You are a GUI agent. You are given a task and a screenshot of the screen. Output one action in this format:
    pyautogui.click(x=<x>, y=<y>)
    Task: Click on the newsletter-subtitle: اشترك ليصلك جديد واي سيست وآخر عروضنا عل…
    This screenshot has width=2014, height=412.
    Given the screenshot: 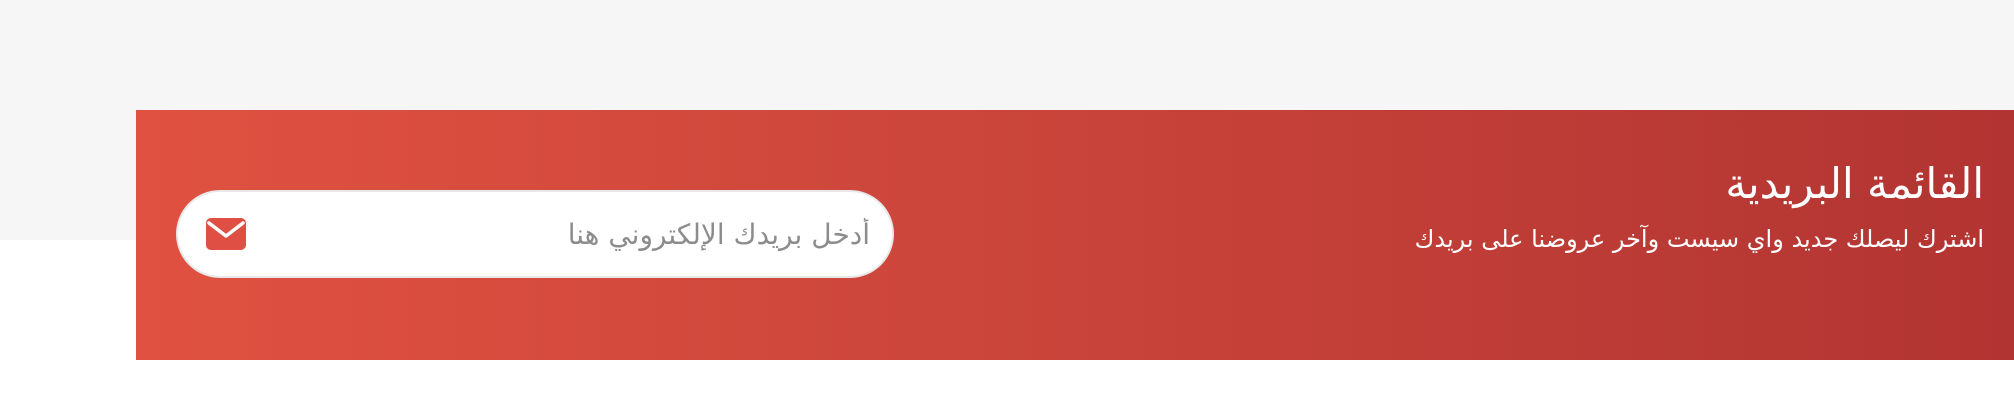 What is the action you would take?
    pyautogui.click(x=1699, y=239)
    